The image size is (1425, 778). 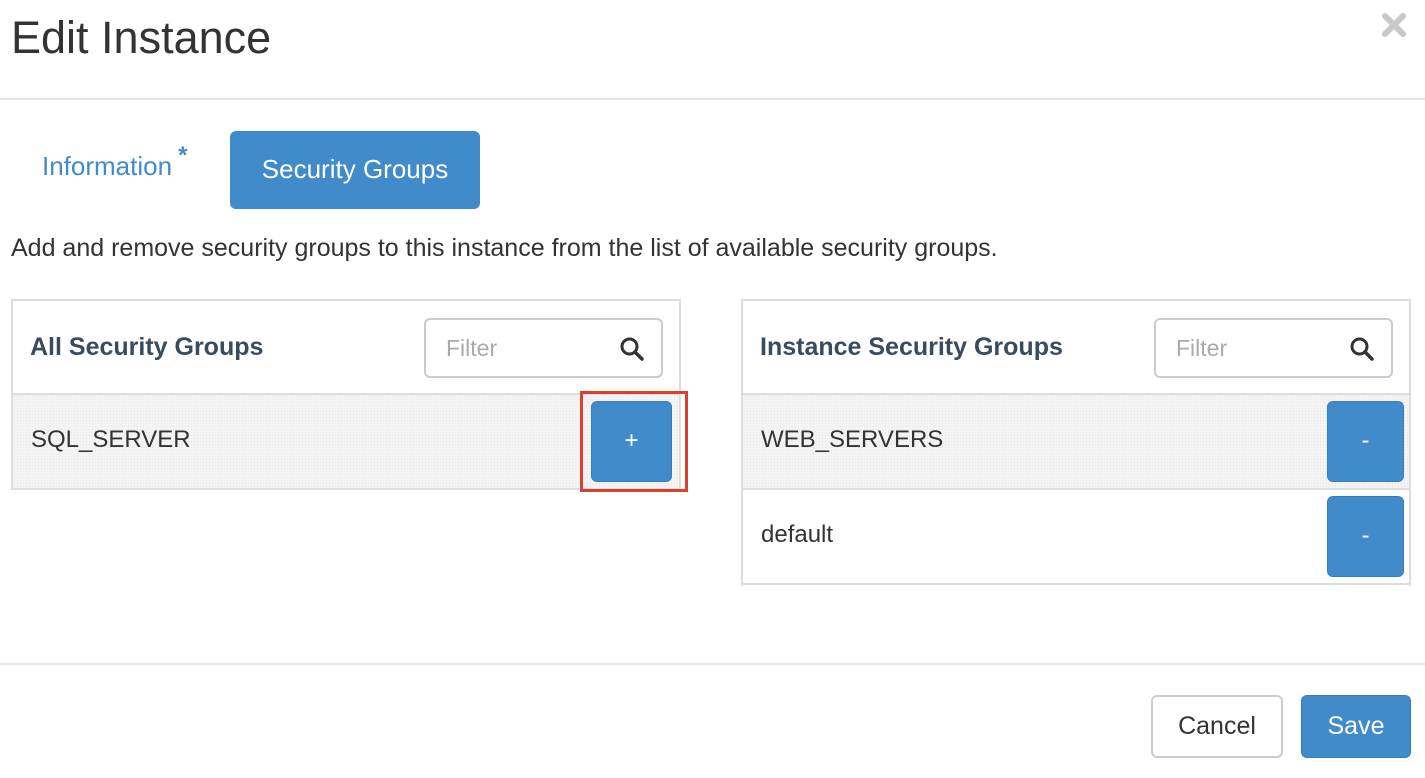 I want to click on tab-information: Information *, so click(x=114, y=162).